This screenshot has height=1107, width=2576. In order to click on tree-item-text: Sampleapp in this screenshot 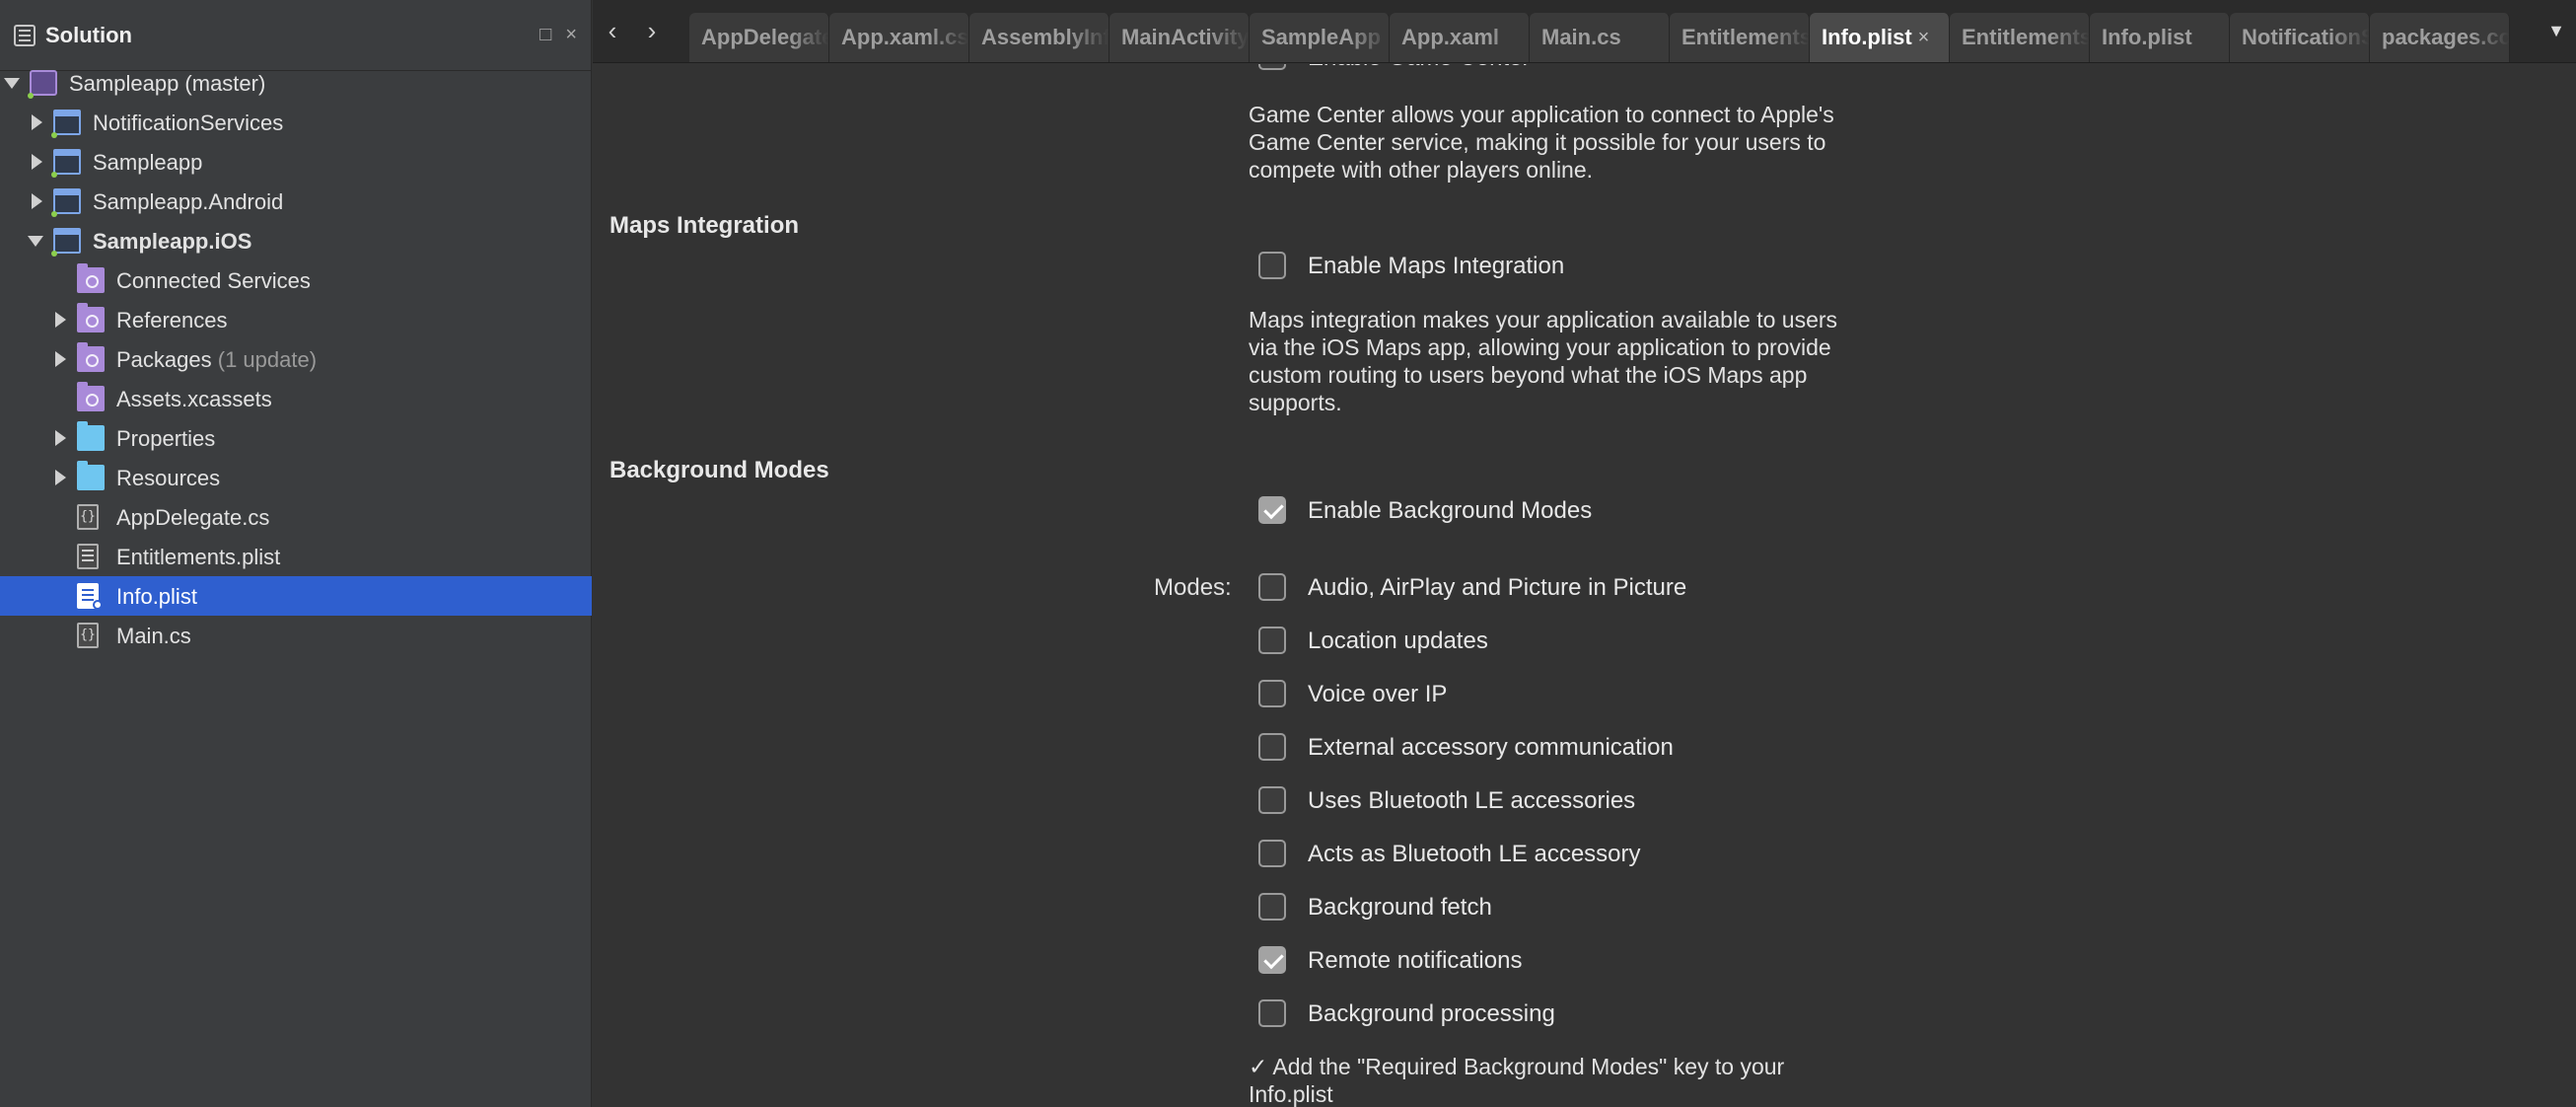, I will do `click(148, 162)`.